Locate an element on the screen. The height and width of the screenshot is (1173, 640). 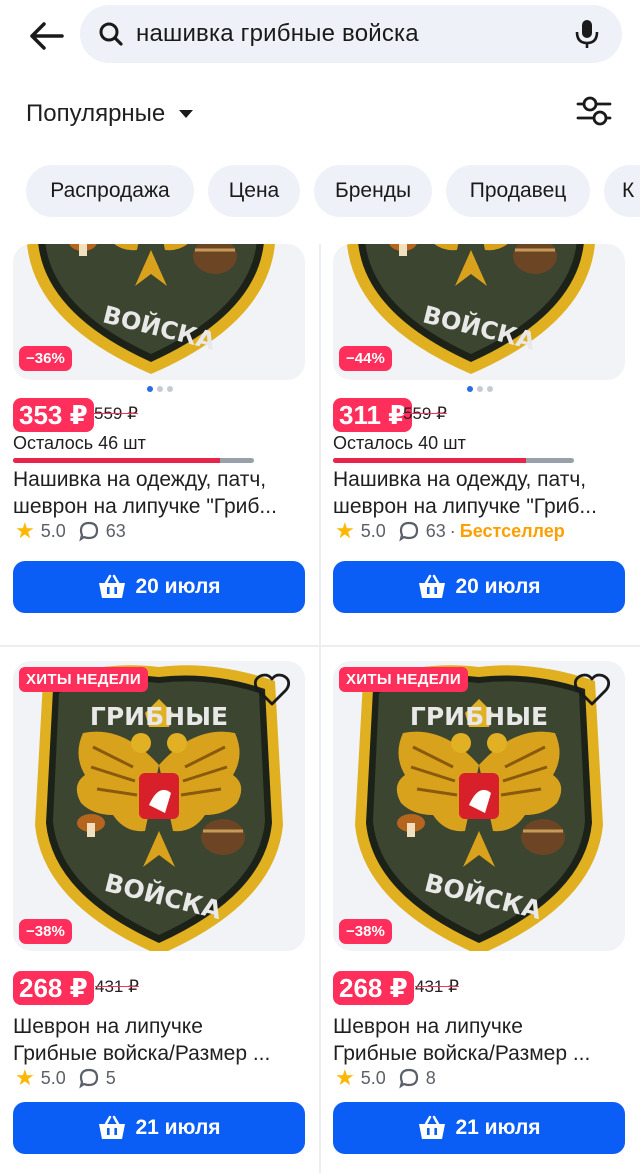
reviews-count: 5 is located at coordinates (110, 1077).